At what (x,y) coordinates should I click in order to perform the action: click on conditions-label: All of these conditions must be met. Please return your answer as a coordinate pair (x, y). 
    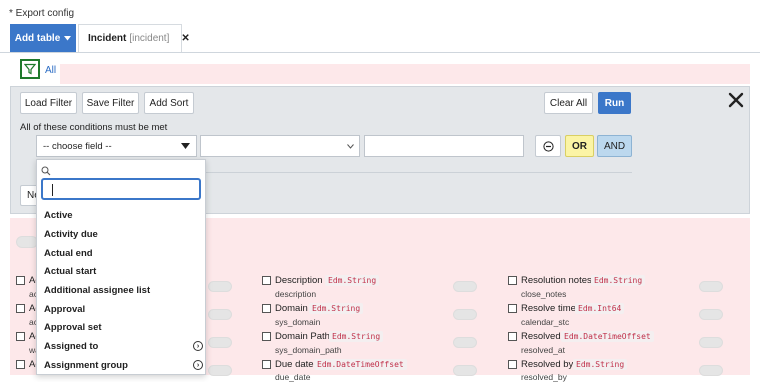
    Looking at the image, I should click on (94, 127).